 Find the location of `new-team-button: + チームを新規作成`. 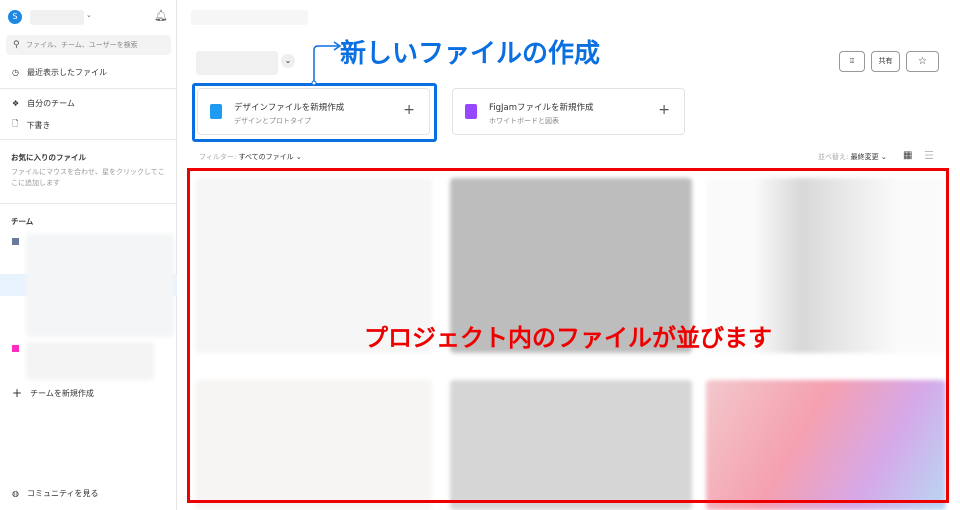

new-team-button: + チームを新規作成 is located at coordinates (53, 393).